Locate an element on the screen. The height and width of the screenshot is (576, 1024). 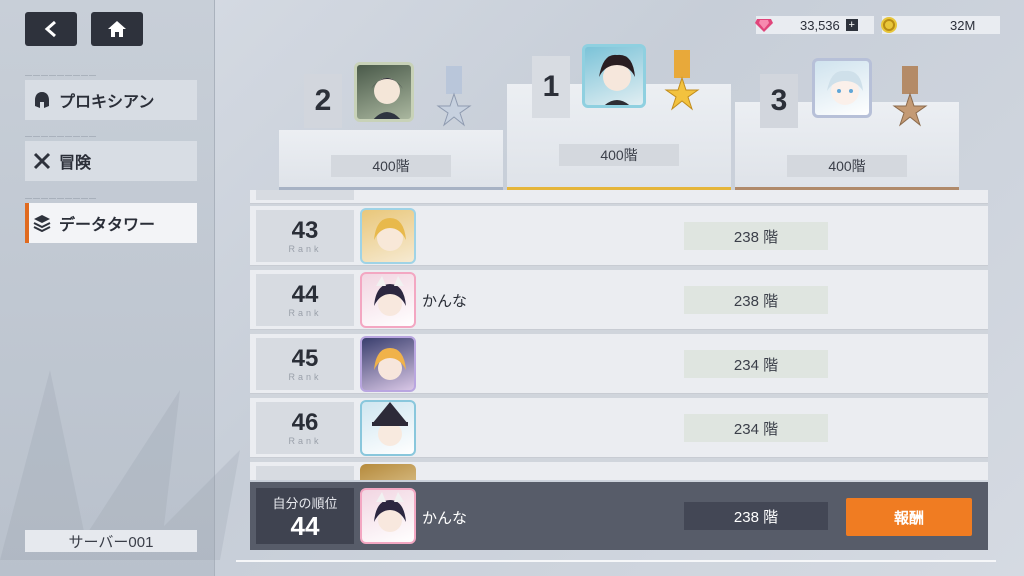
podium-rank-2: 2 is located at coordinates (323, 101).